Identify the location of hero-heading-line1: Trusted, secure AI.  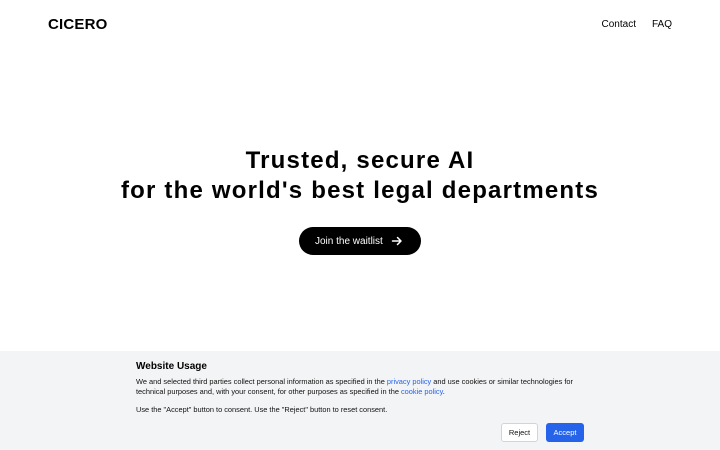
(360, 160).